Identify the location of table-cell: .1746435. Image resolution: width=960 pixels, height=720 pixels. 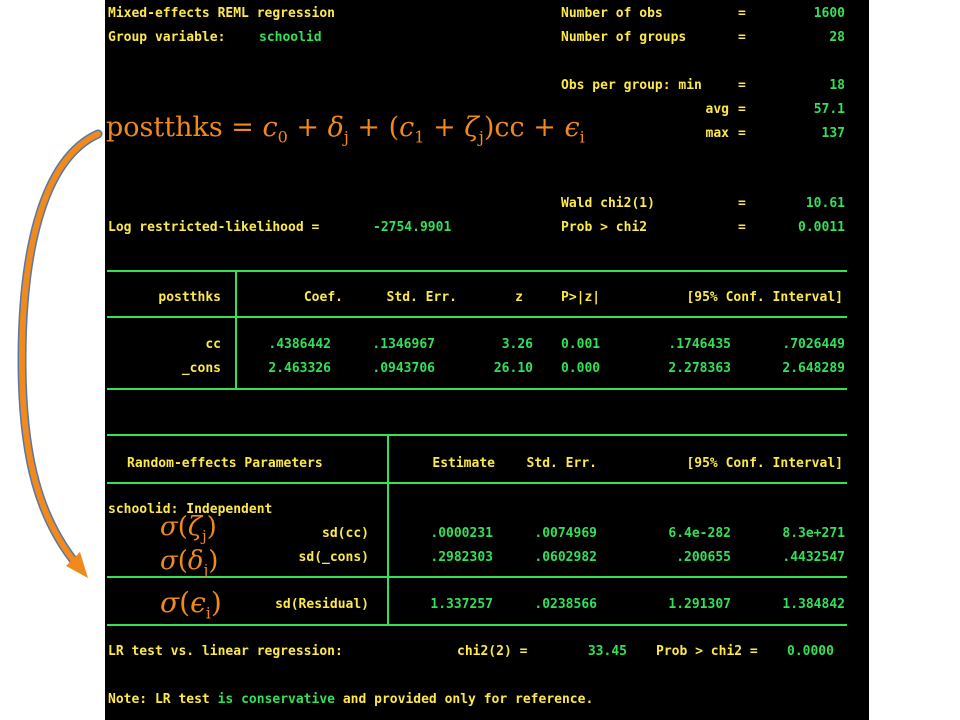
(699, 344).